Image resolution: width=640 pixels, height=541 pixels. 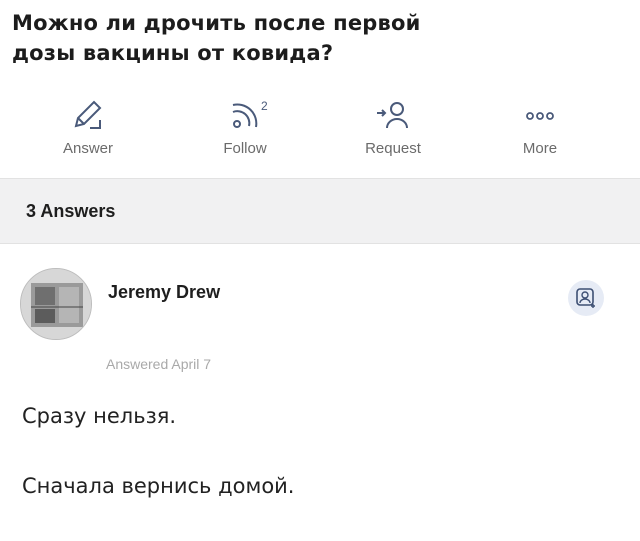 I want to click on answer-line-2: Сначала вернись домой., so click(x=158, y=486).